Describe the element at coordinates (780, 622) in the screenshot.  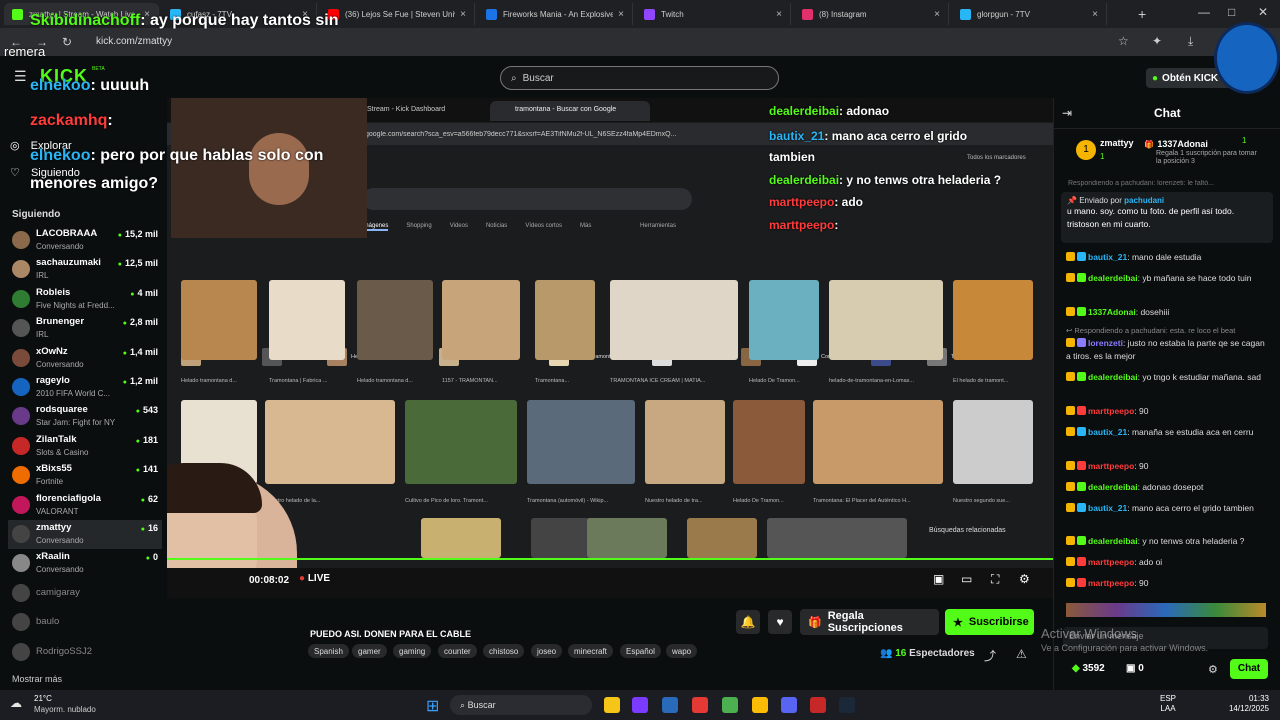
I see `follow-heart-button: ♥` at that location.